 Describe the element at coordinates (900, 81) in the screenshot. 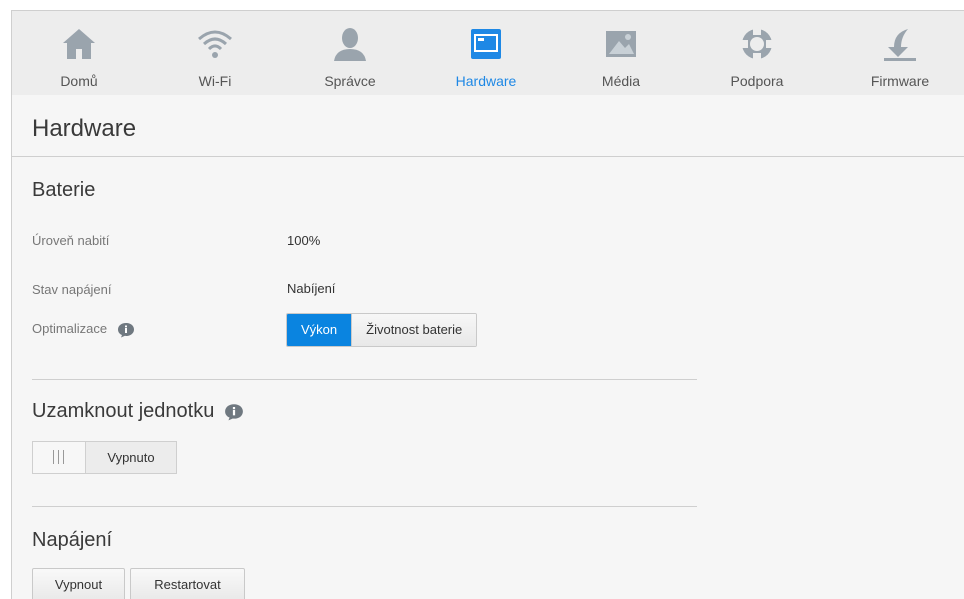

I see `nav-label-firmware: Firmware` at that location.